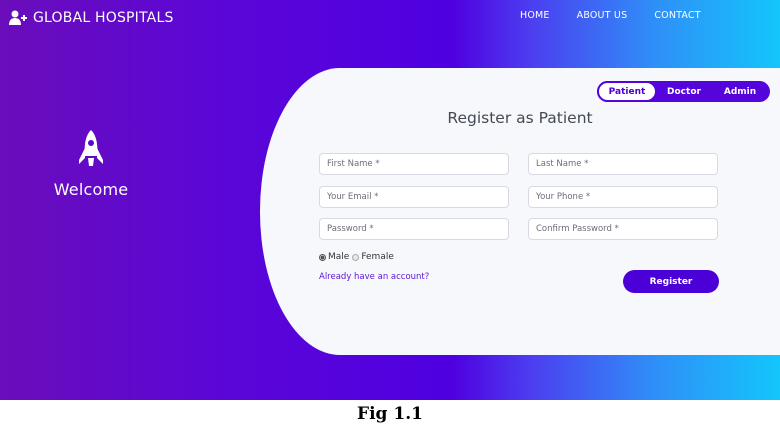 The image size is (780, 442). I want to click on brand-title: GLOBAL HOSPITALS, so click(103, 18).